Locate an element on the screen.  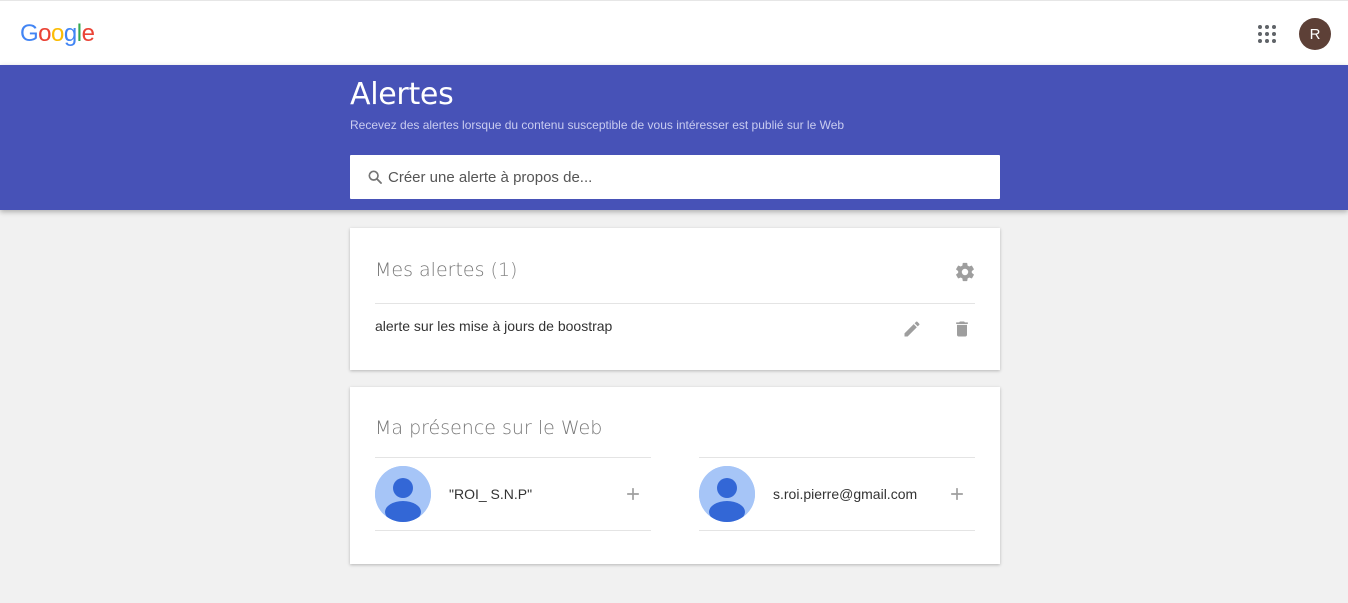
my-alerts-heading: Mes alertes (1) is located at coordinates (446, 270).